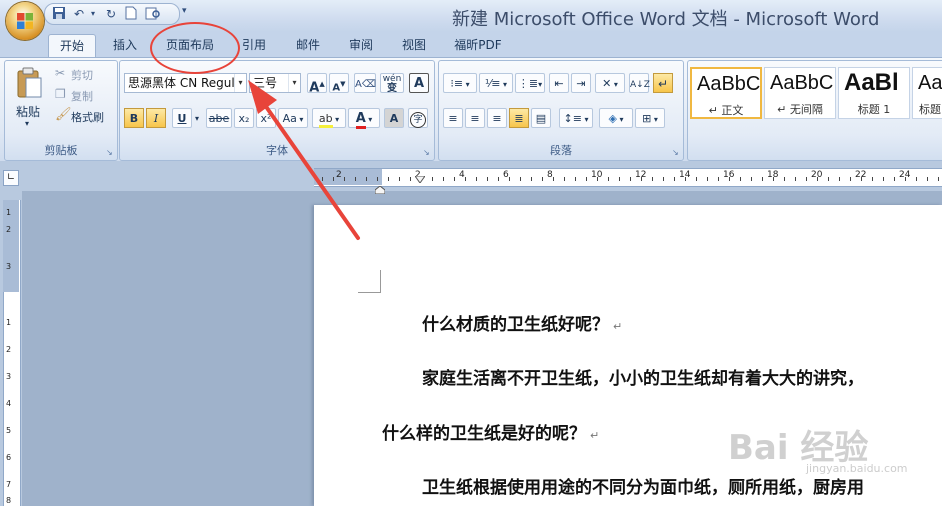 The image size is (942, 506). Describe the element at coordinates (156, 118) in the screenshot. I see `italic-button: I` at that location.